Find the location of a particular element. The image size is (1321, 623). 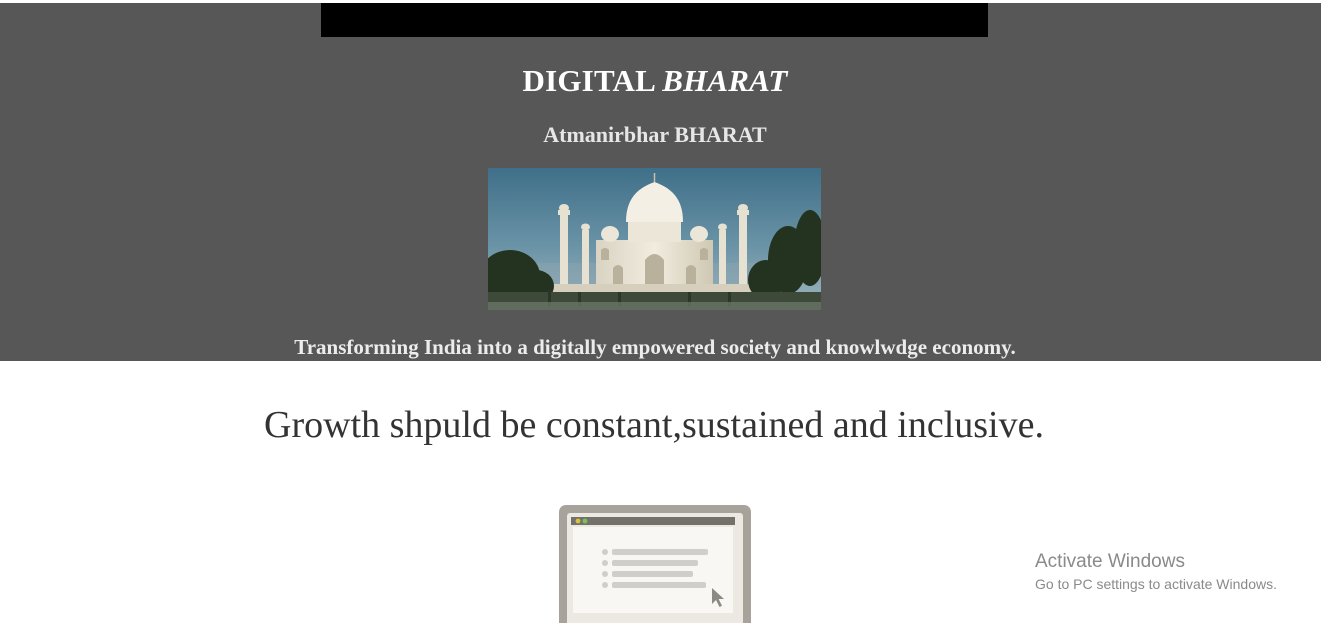

taj-mahal-image is located at coordinates (654, 239).